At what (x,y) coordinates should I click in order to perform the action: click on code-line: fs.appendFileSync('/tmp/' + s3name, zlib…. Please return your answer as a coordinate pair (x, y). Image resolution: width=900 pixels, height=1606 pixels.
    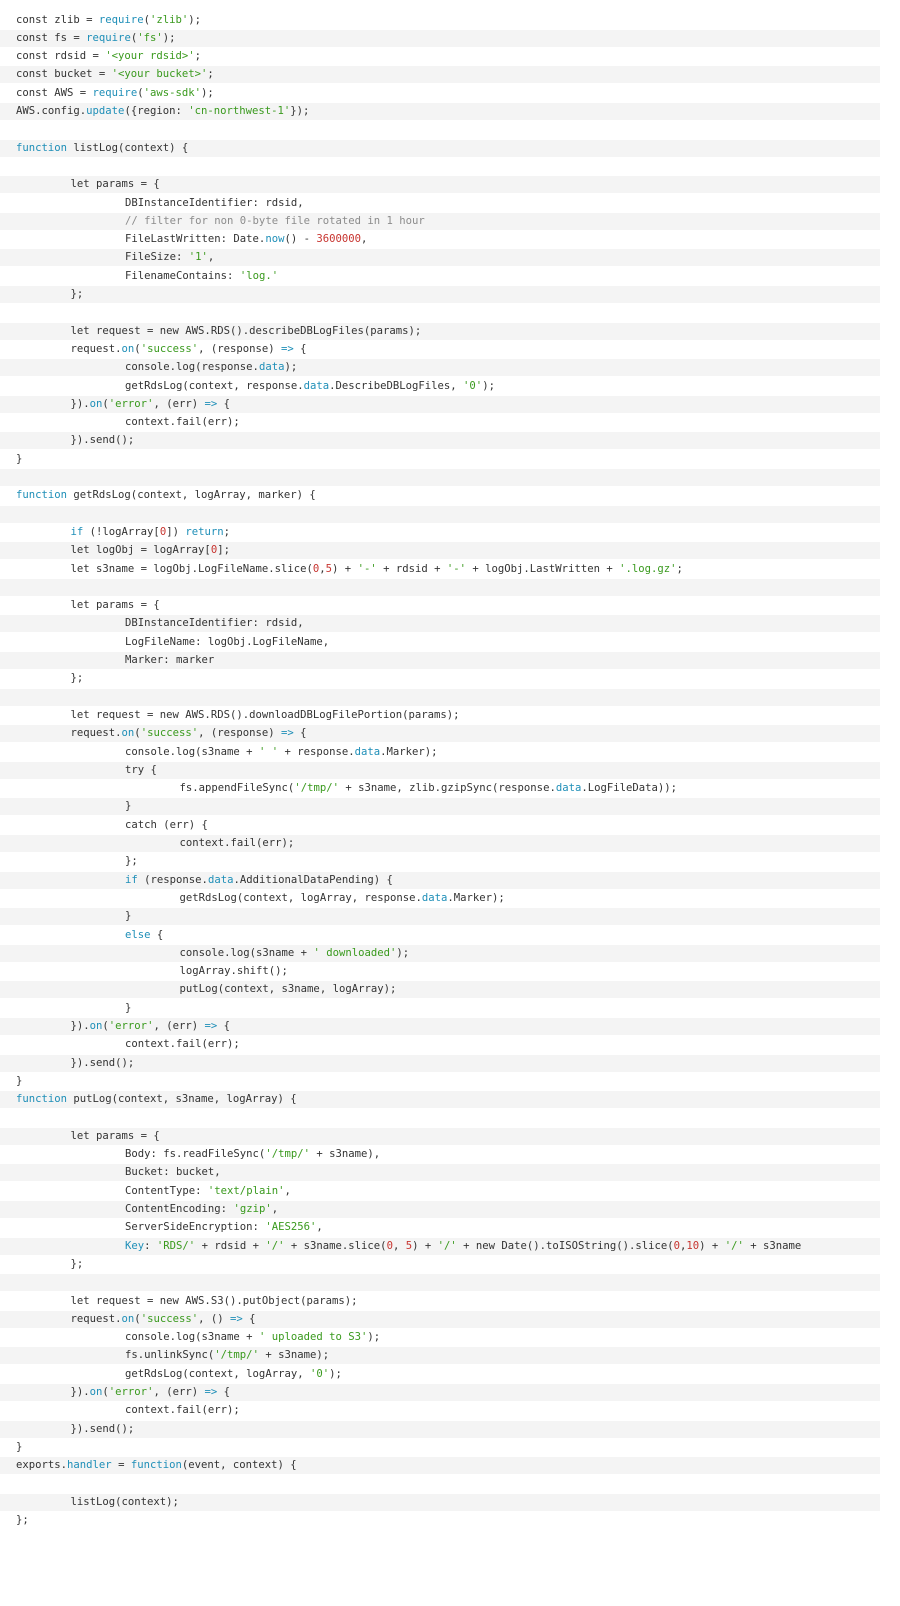
    Looking at the image, I should click on (440, 788).